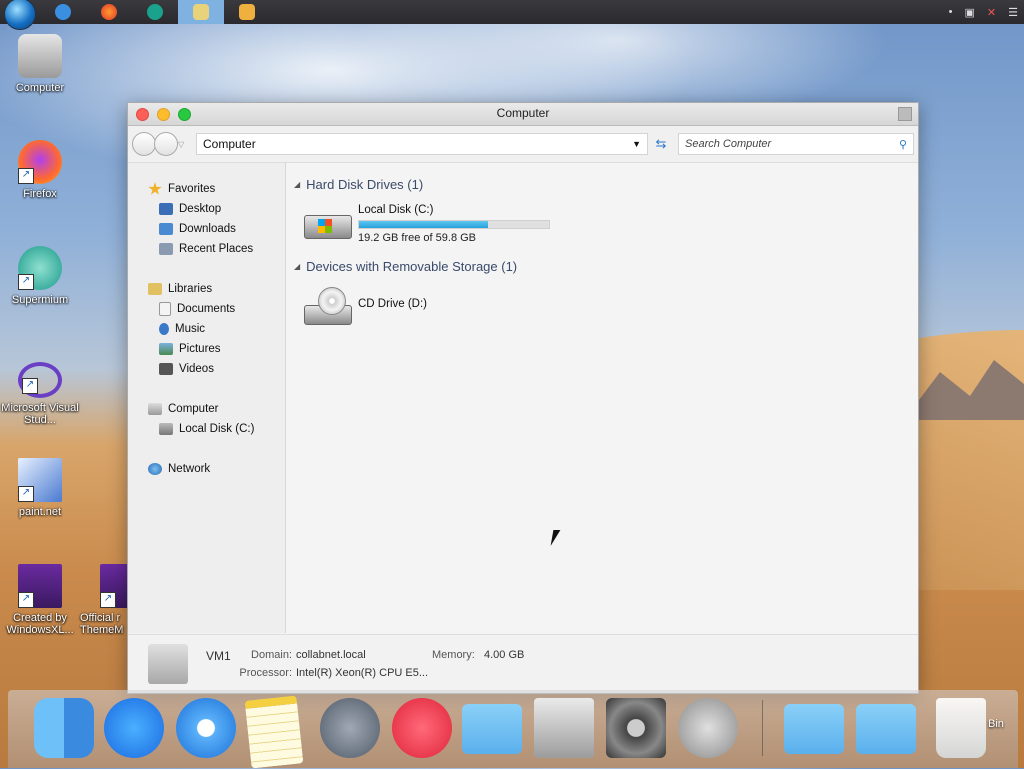 The height and width of the screenshot is (769, 1024). I want to click on desktop-icon-official-theme: ↗ Official r ThemeM, so click(103, 600).